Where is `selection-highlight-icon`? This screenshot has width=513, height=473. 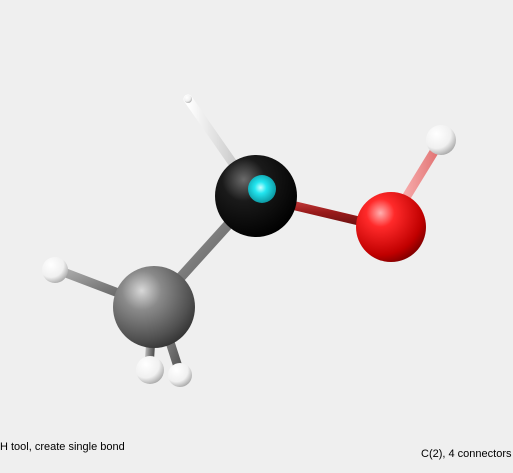
selection-highlight-icon is located at coordinates (262, 189).